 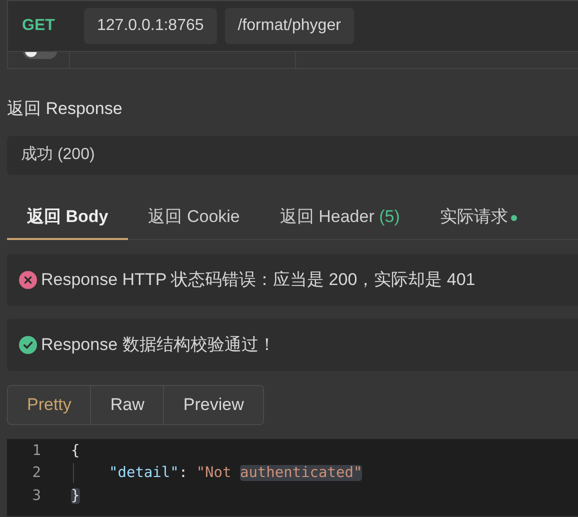 What do you see at coordinates (50, 405) in the screenshot?
I see `view-mode-button: Pretty` at bounding box center [50, 405].